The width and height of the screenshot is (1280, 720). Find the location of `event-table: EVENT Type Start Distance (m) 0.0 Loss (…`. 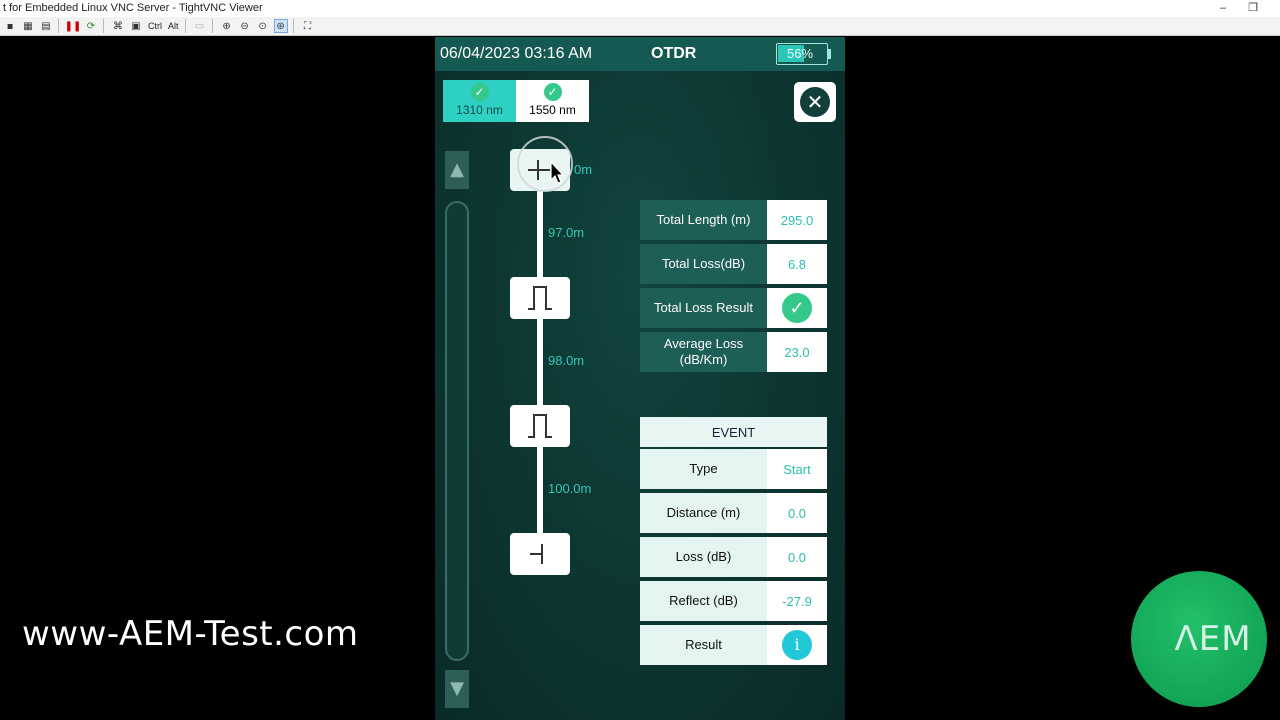

event-table: EVENT Type Start Distance (m) 0.0 Loss (… is located at coordinates (733, 543).